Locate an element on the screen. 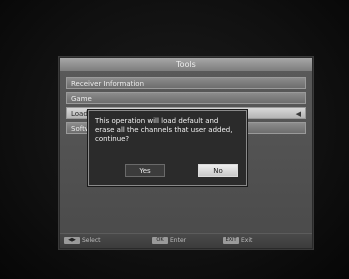  exit-hint: EXIT Exit is located at coordinates (237, 241).